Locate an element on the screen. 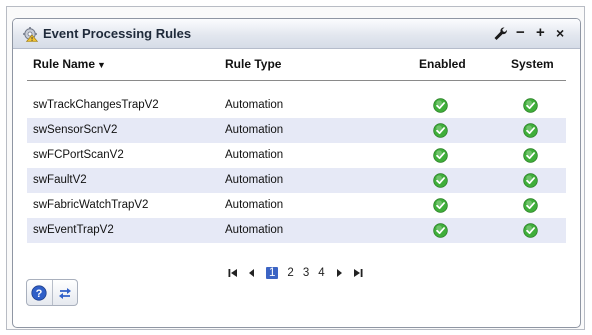  rule-name-cell: swSensorScnV2 is located at coordinates (75, 130).